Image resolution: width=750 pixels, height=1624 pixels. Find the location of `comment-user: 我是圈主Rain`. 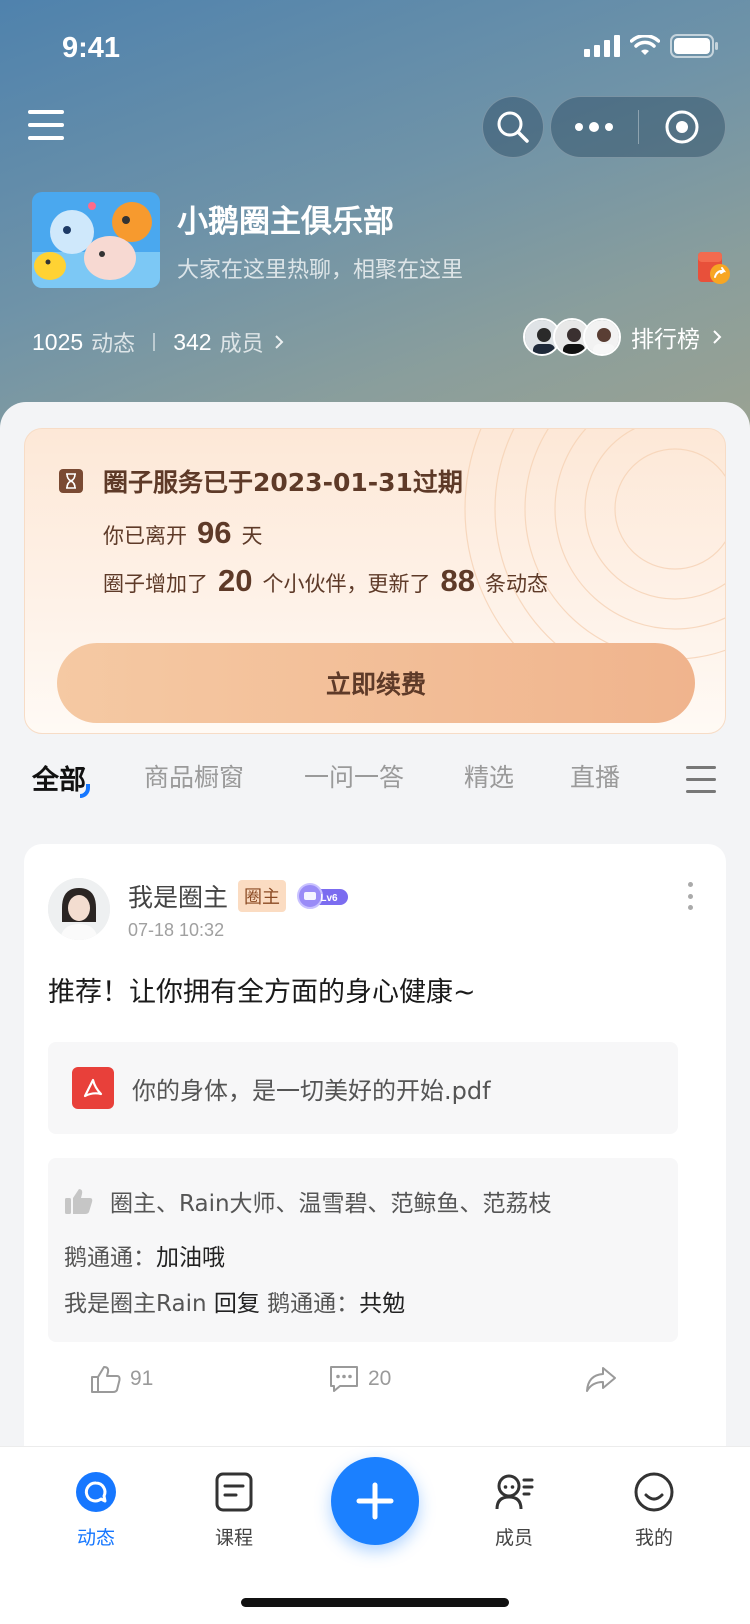

comment-user: 我是圈主Rain is located at coordinates (135, 1304).